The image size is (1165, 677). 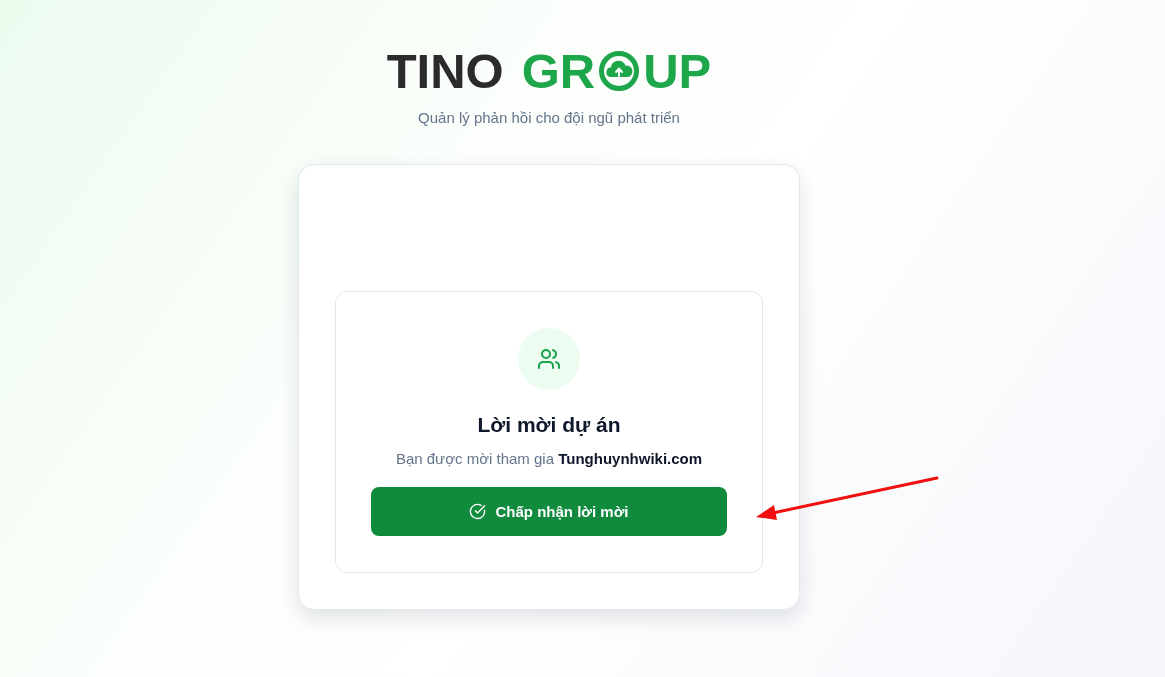 What do you see at coordinates (677, 71) in the screenshot?
I see `logo-text: UP` at bounding box center [677, 71].